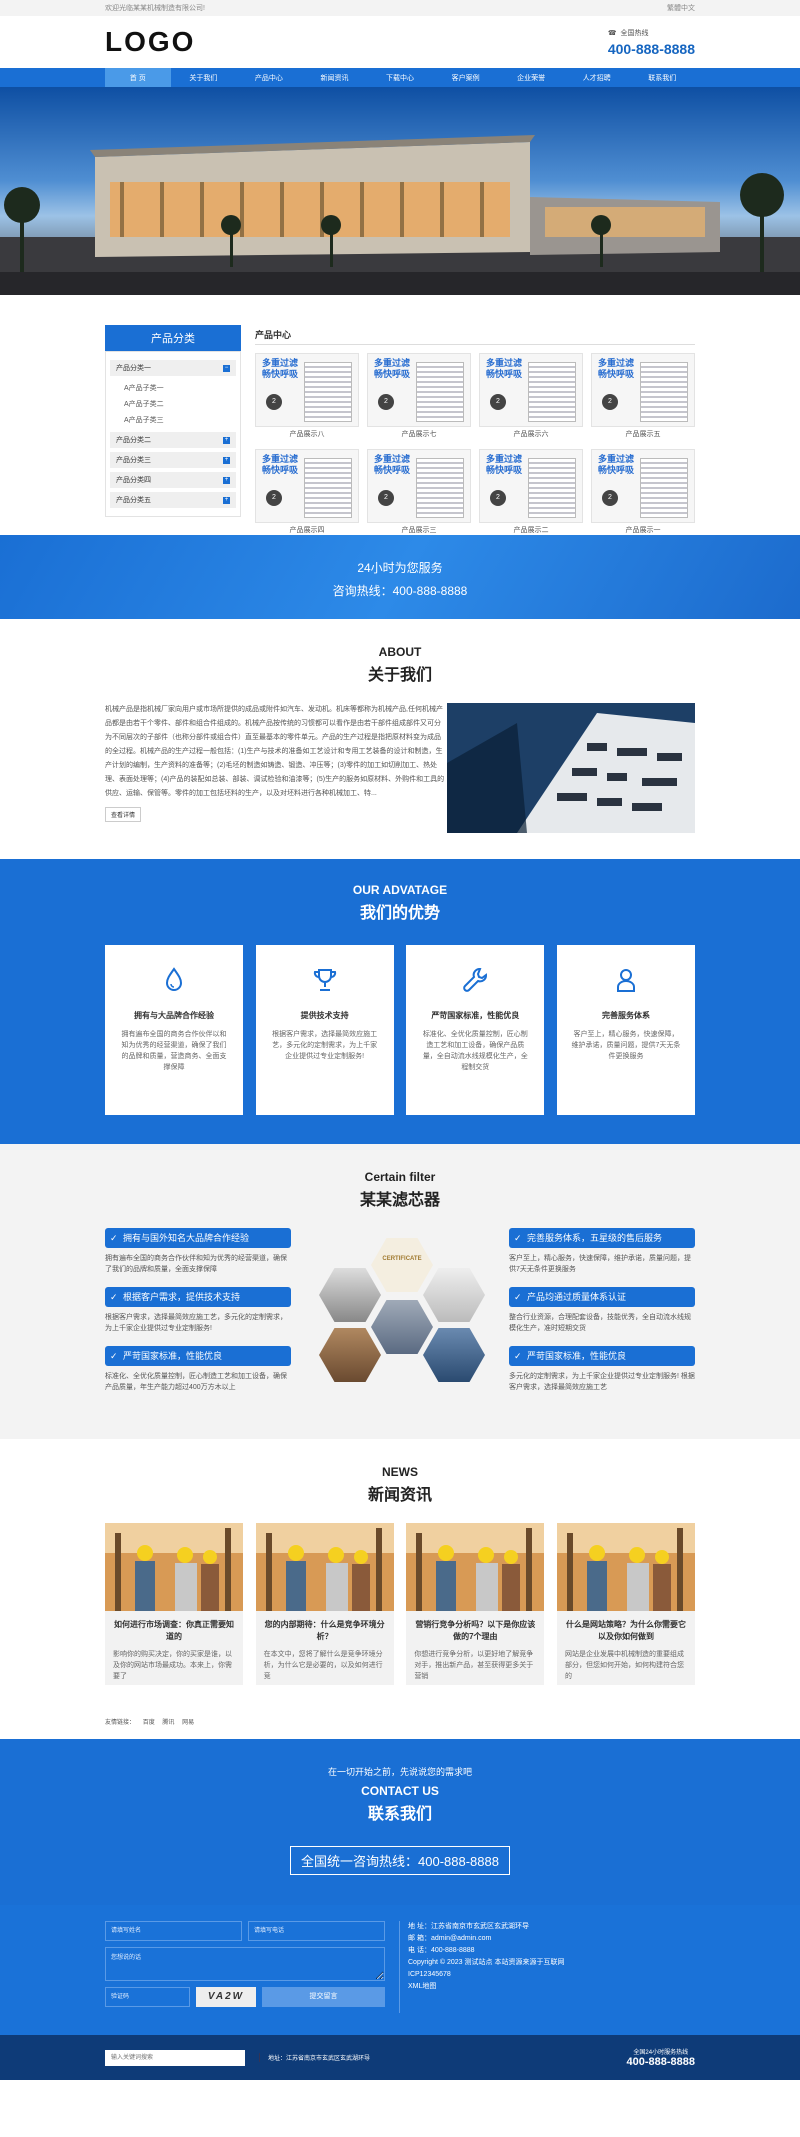 The height and width of the screenshot is (2137, 800). I want to click on product-card: 多重过滤 畅快呼吸 2 产品展示八, so click(307, 398).